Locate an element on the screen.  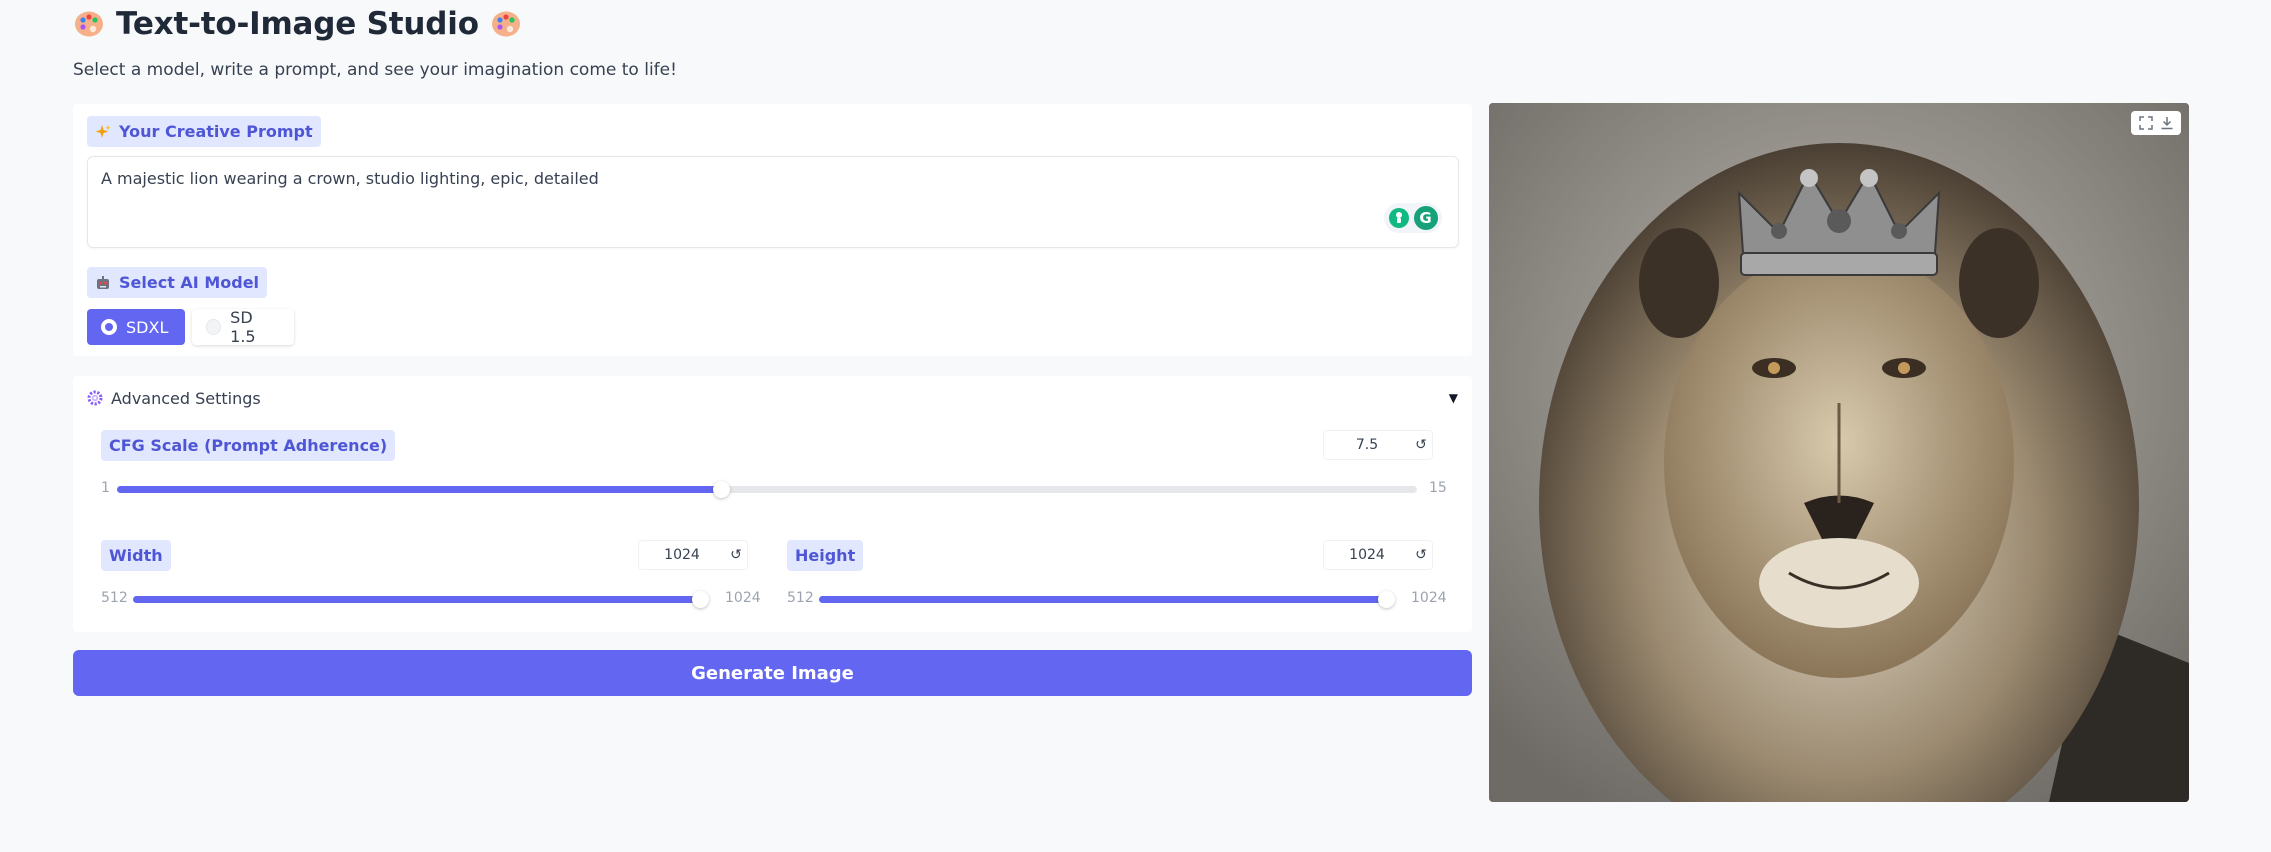
image-toolbar is located at coordinates (2156, 123).